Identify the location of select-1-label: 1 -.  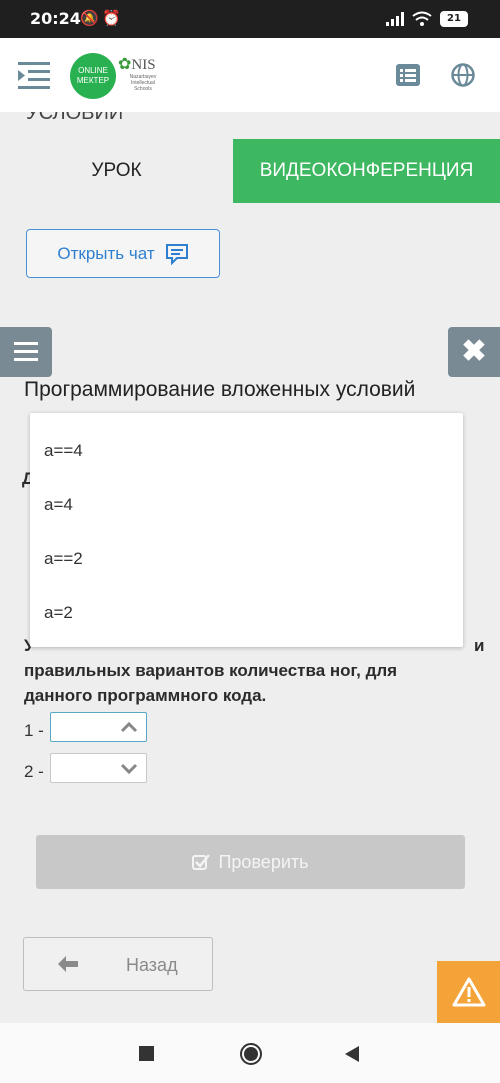
(34, 730).